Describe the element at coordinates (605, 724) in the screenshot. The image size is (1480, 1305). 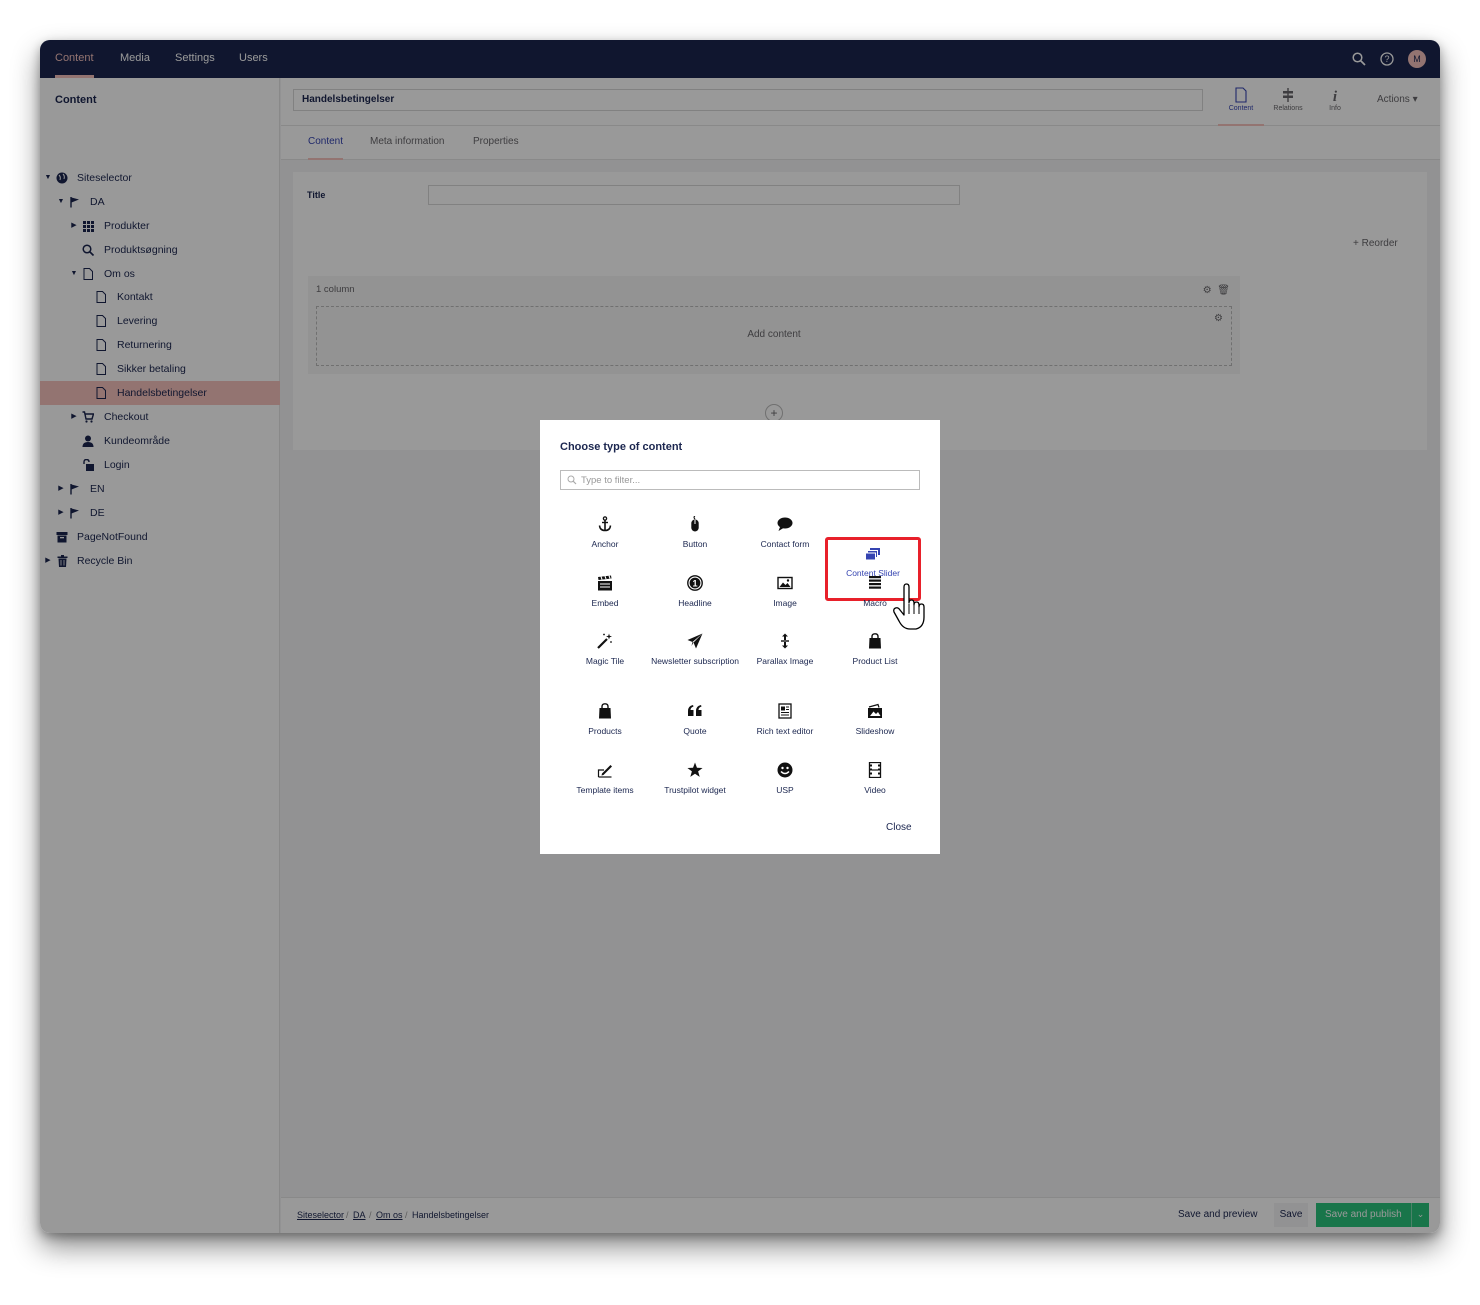
I see `content-type-products: Products` at that location.